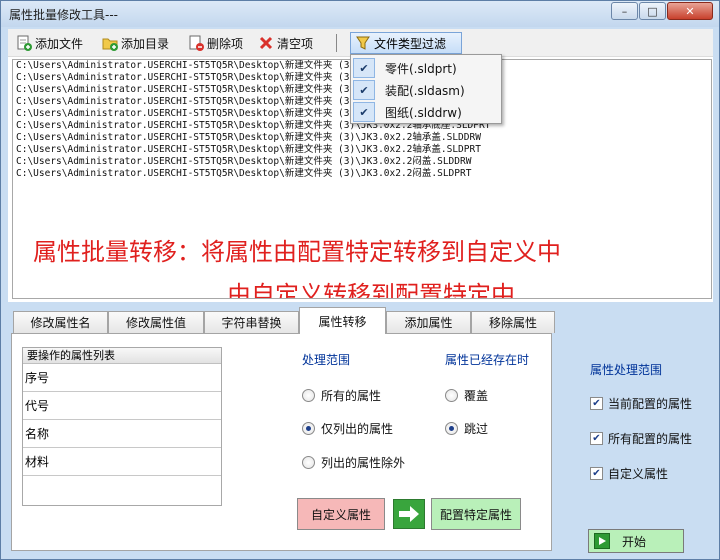  I want to click on property-list: 要操作的属性列表 序号 代号 名称 材料, so click(122, 426).